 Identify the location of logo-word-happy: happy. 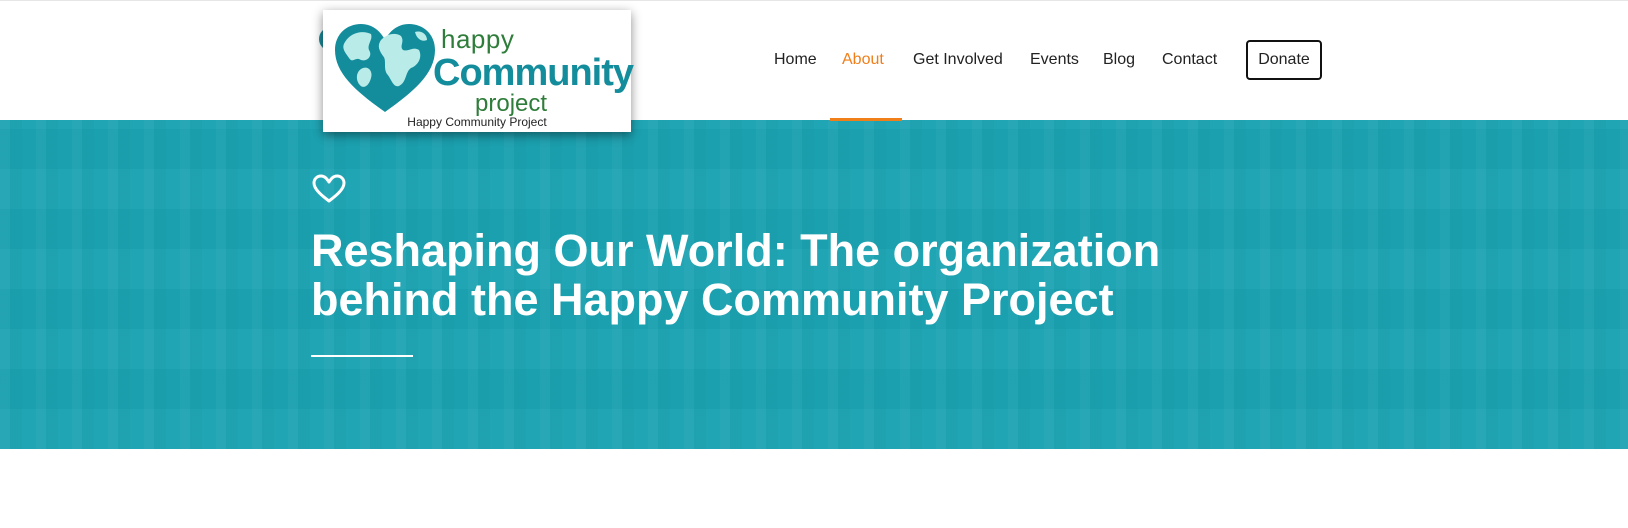
(478, 39).